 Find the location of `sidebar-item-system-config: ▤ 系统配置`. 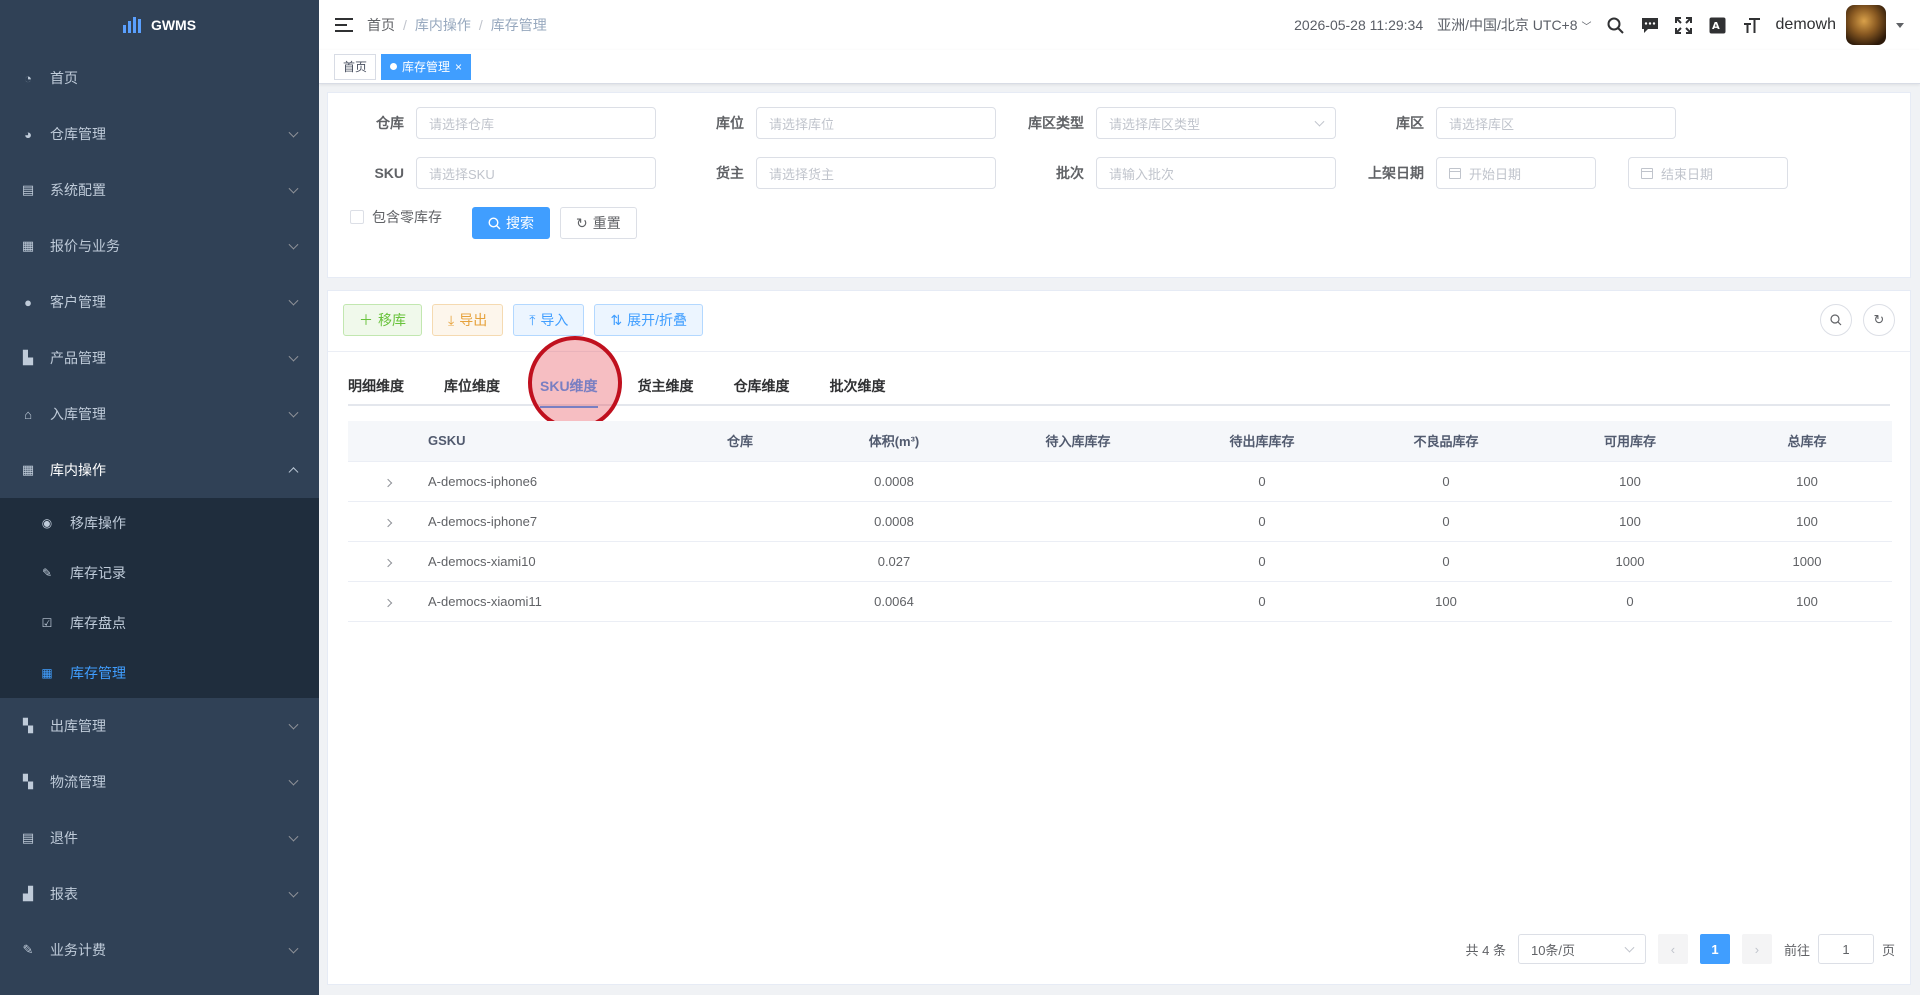

sidebar-item-system-config: ▤ 系统配置 is located at coordinates (159, 190).